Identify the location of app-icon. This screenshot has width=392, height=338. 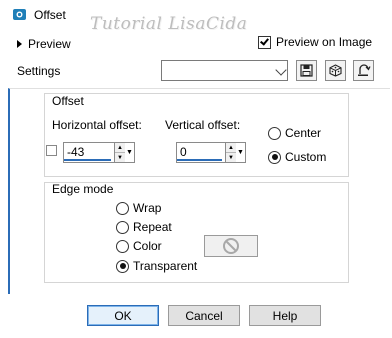
(19, 14).